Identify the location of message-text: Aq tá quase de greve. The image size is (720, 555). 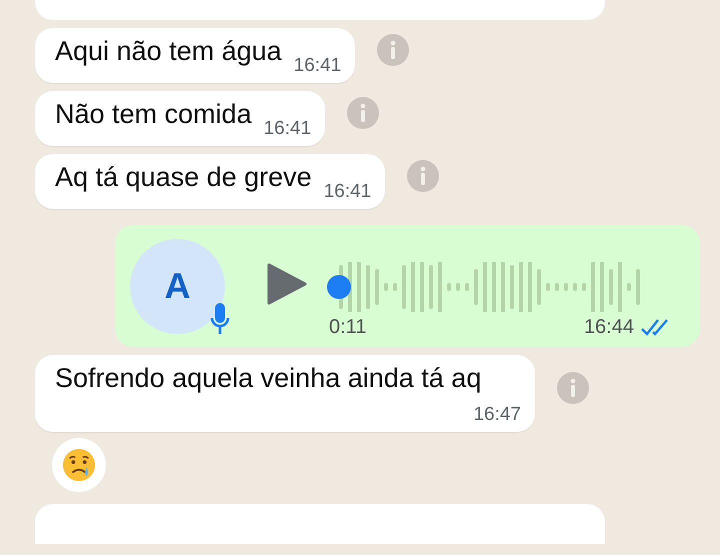
(183, 178).